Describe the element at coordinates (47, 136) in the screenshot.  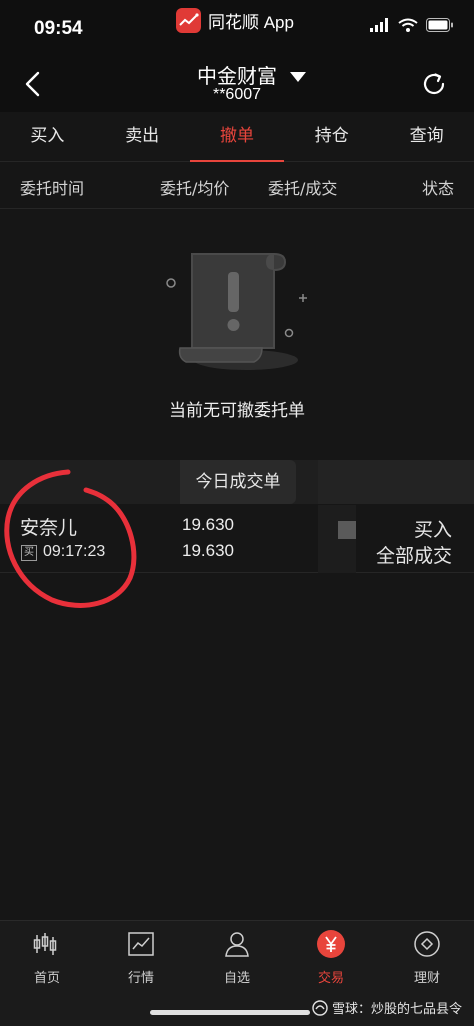
I see `tab-buy: 买入` at that location.